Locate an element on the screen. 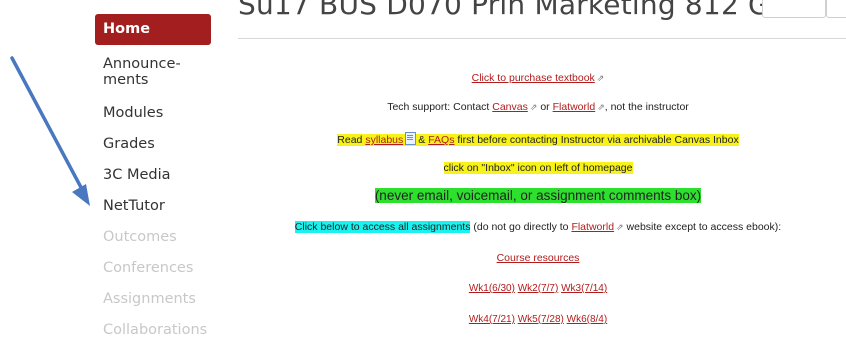 This screenshot has height=345, width=846. week-link: Wk6(8/4) is located at coordinates (587, 319).